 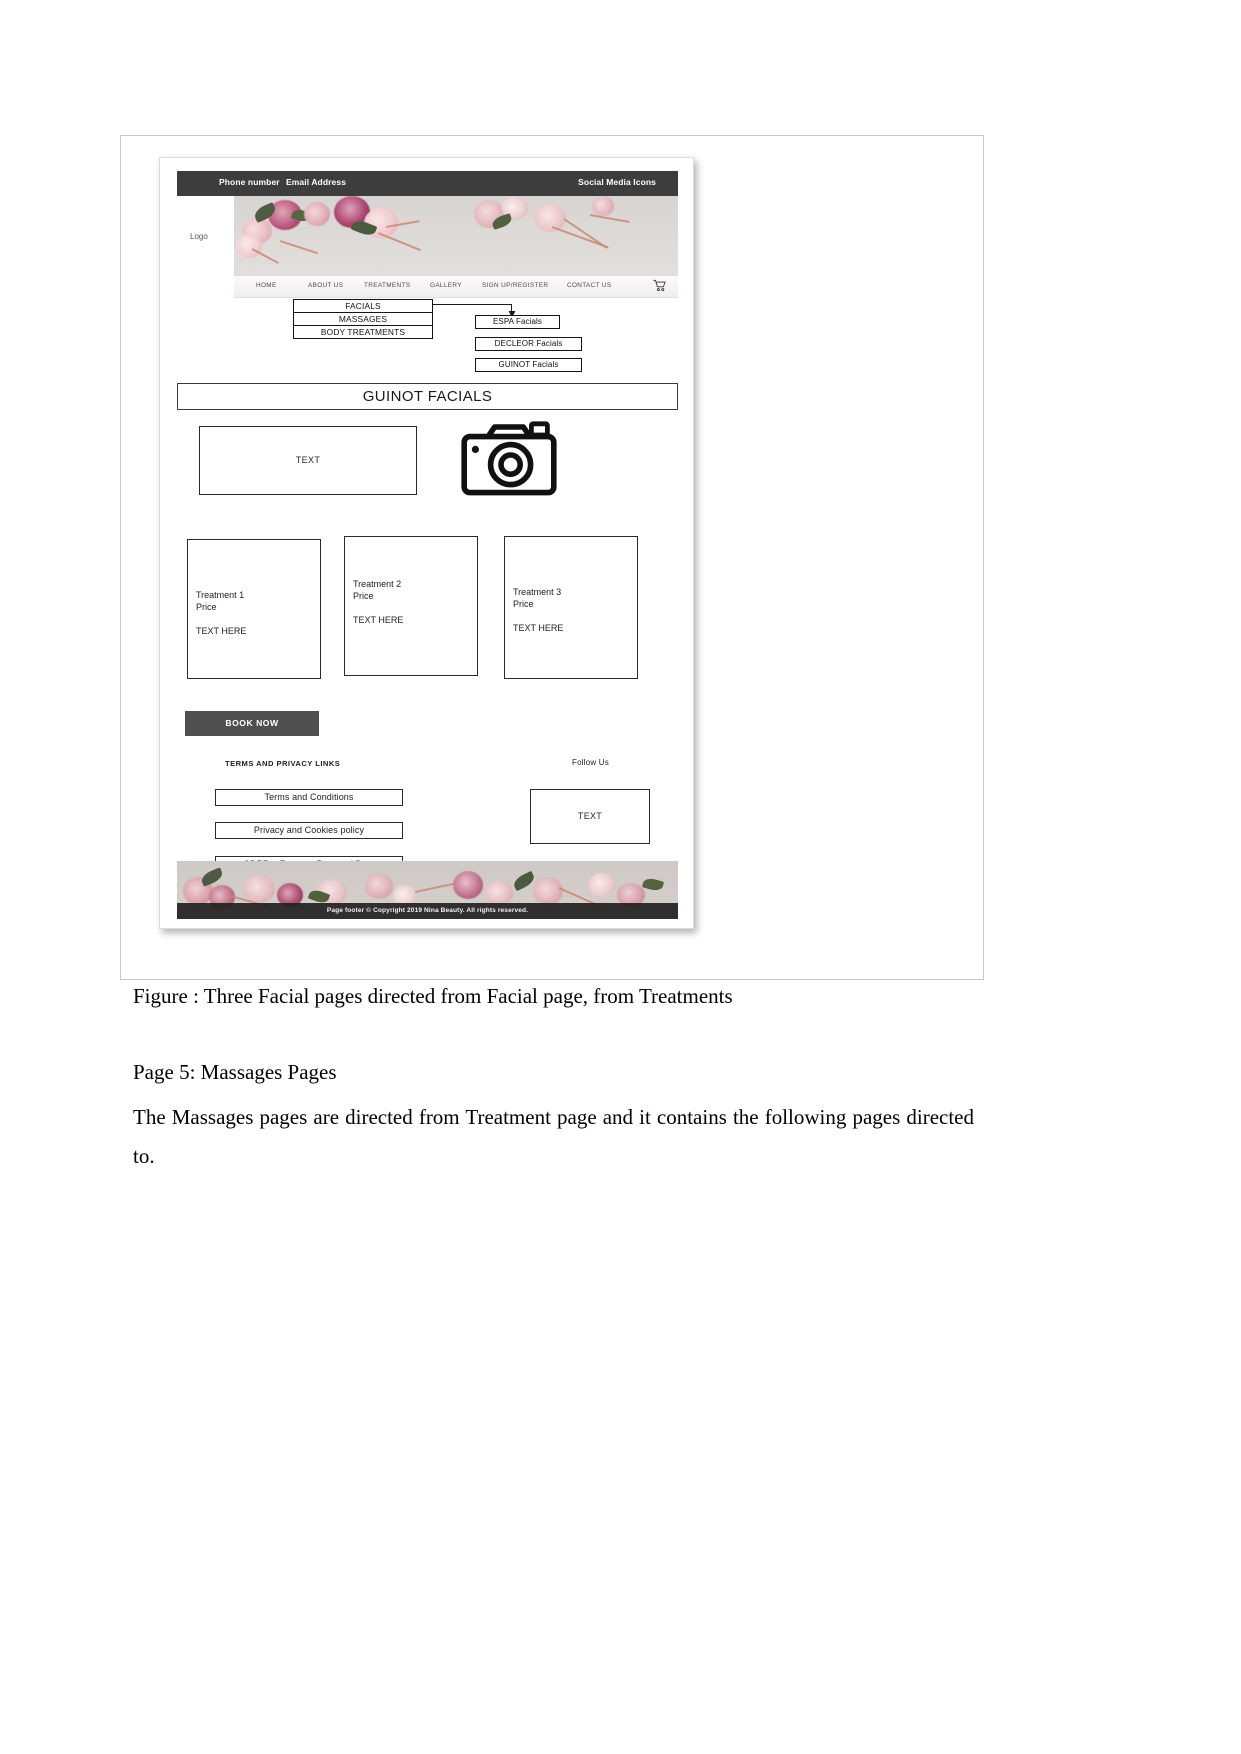 I want to click on dropdown-item-decleor-facials: DECLEOR Facials, so click(x=528, y=344).